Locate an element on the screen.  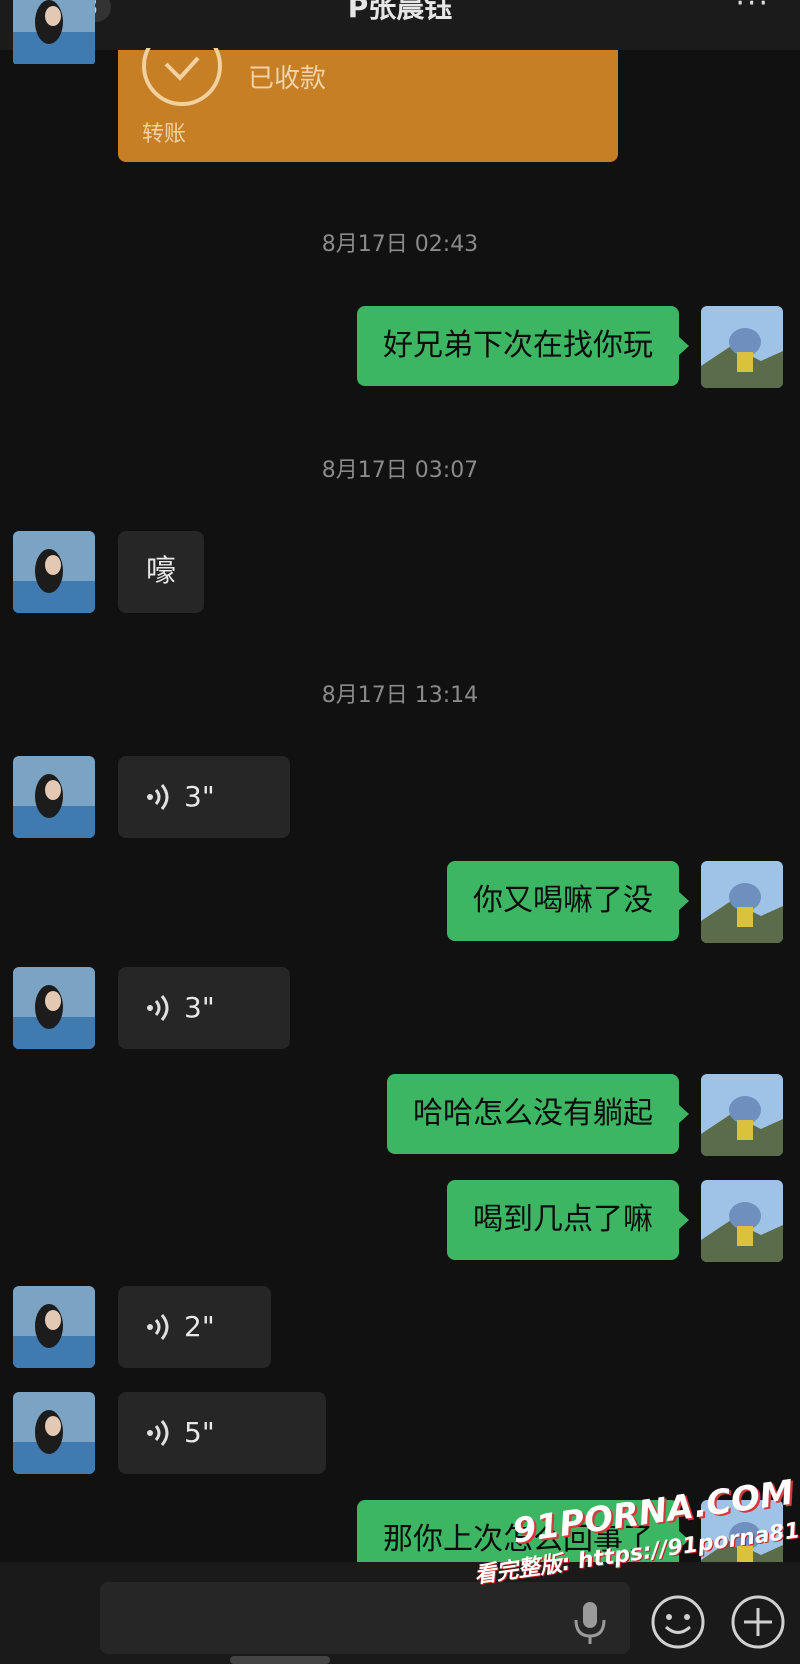
transfer-status: 已收款 is located at coordinates (287, 79).